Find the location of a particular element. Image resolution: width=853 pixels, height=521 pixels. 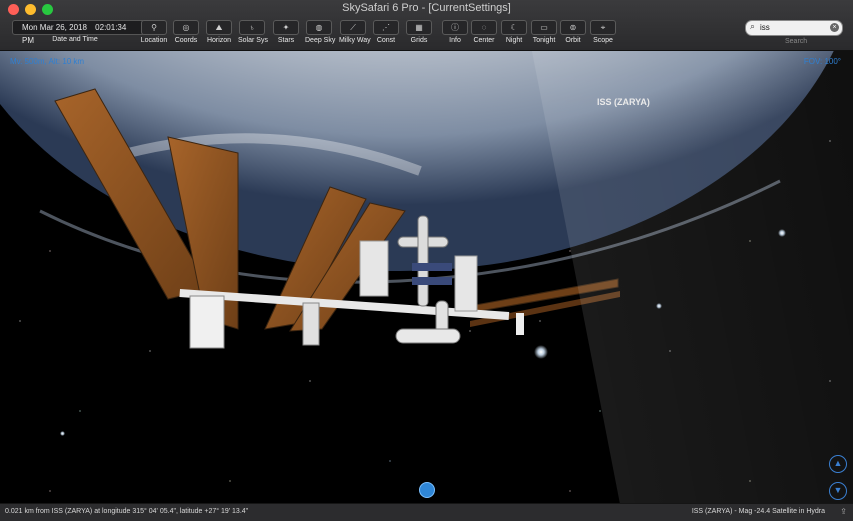

toolbar-coords: ◎ Coords is located at coordinates (186, 33).